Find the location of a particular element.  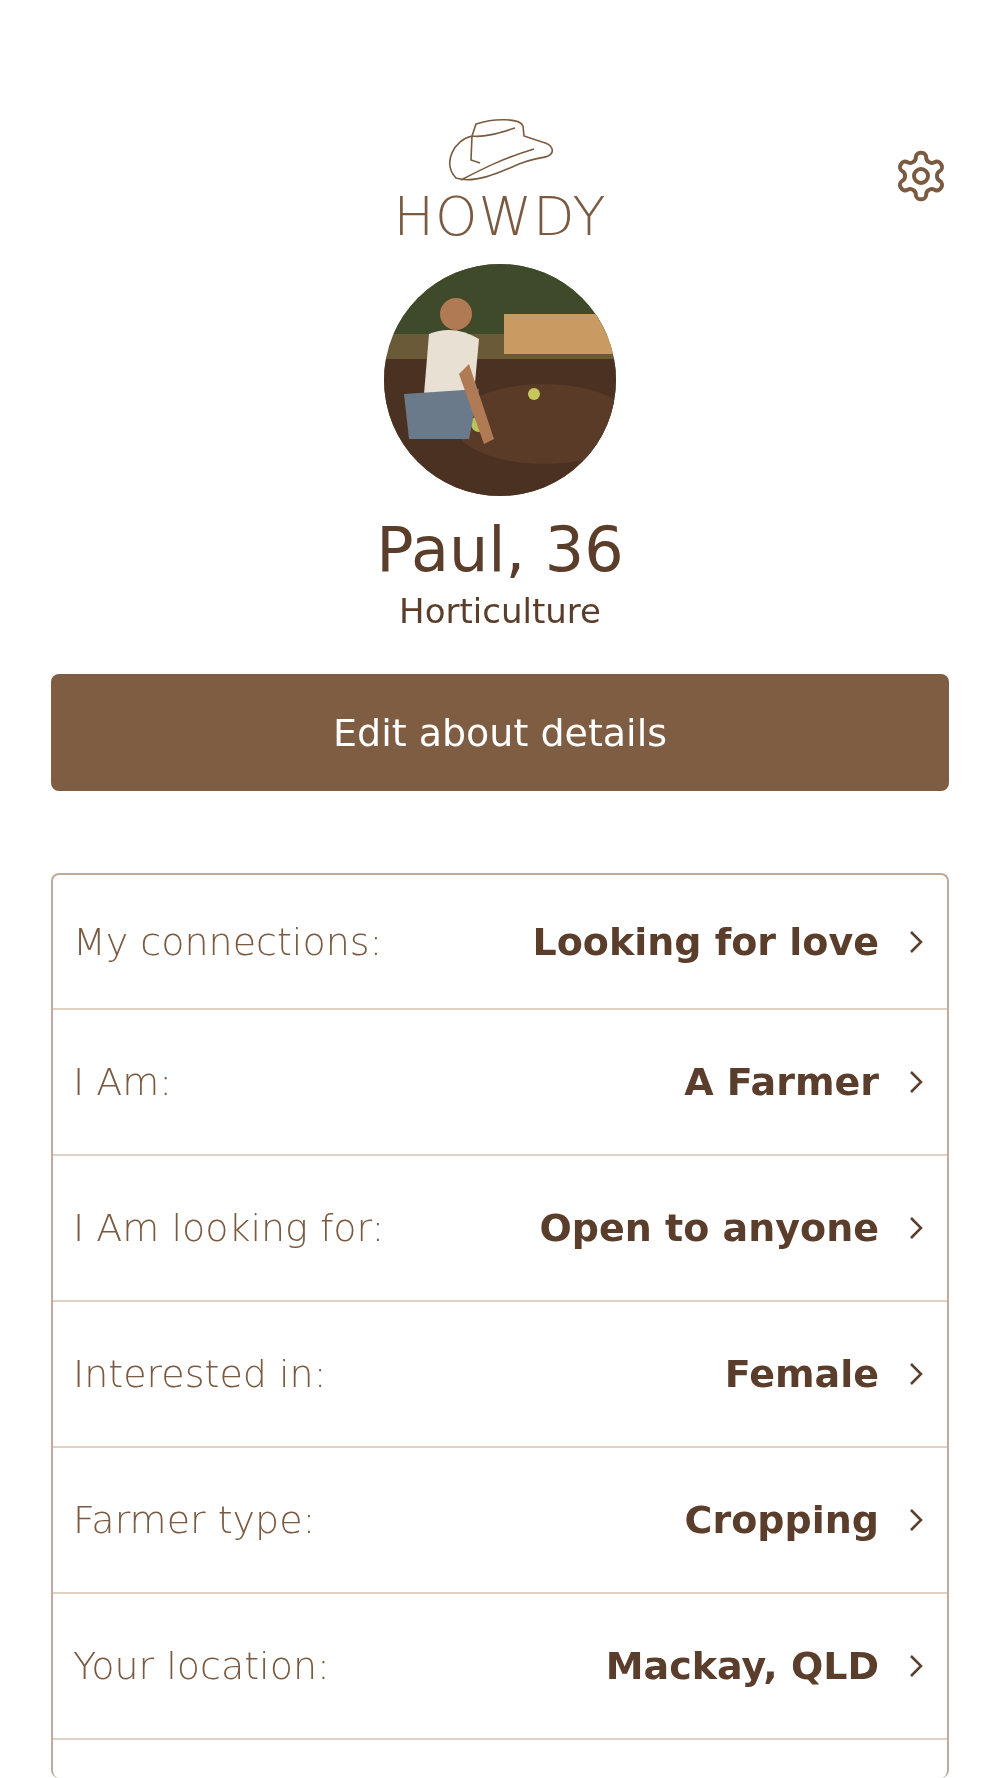

detail-label: Interested in: is located at coordinates (200, 1374).